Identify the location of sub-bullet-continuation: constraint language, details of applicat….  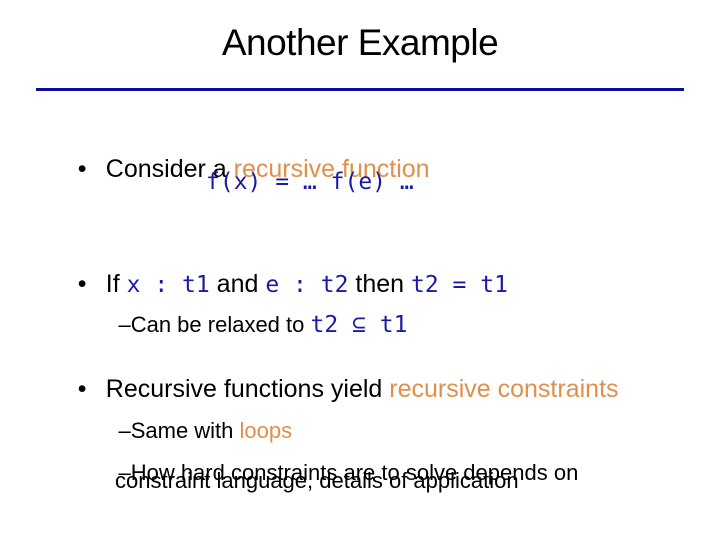
(317, 480).